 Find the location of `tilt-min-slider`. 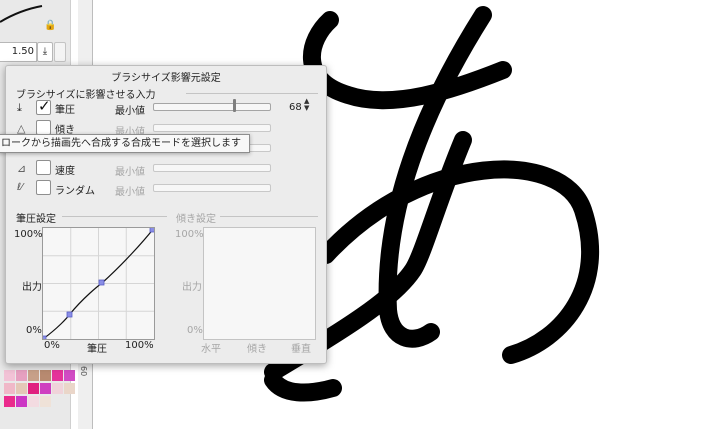

tilt-min-slider is located at coordinates (212, 128).